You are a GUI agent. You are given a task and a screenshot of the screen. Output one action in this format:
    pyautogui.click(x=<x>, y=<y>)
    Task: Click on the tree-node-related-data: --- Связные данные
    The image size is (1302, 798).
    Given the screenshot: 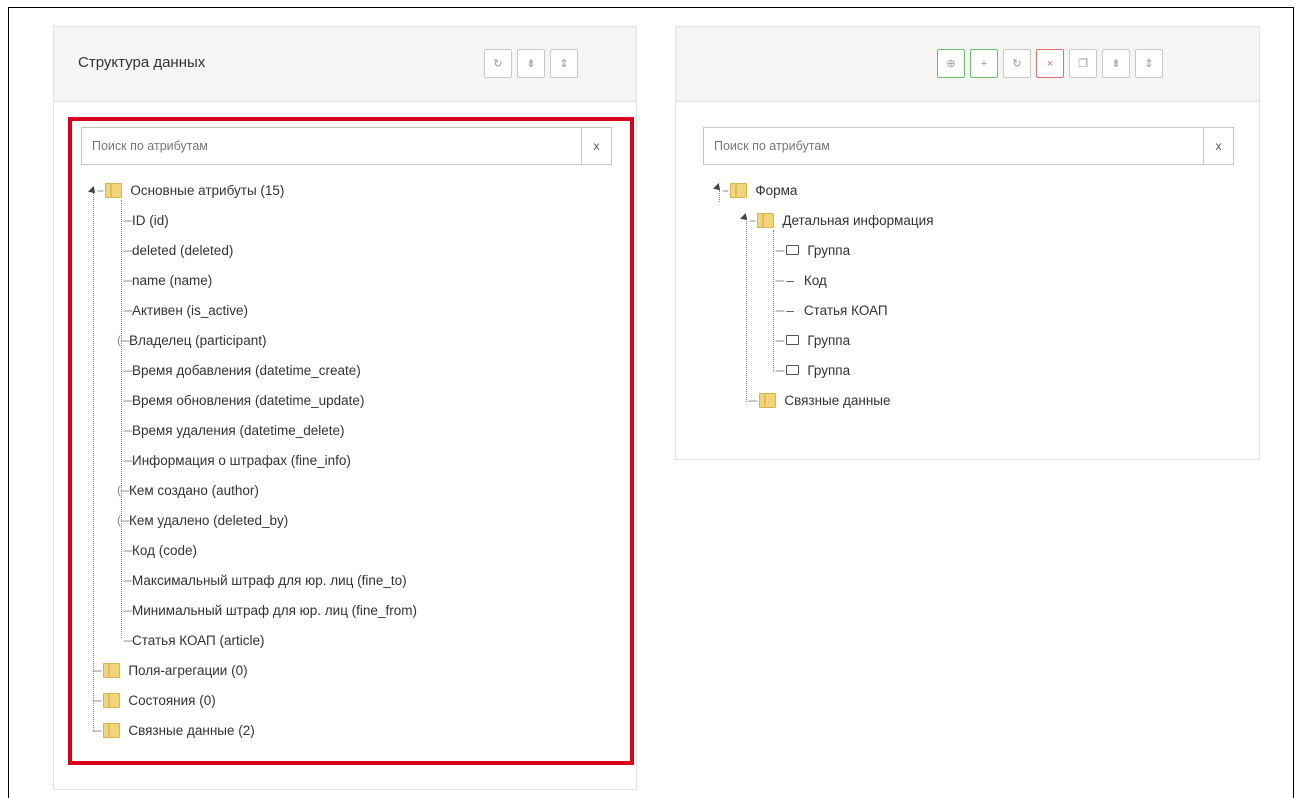 What is the action you would take?
    pyautogui.click(x=819, y=400)
    